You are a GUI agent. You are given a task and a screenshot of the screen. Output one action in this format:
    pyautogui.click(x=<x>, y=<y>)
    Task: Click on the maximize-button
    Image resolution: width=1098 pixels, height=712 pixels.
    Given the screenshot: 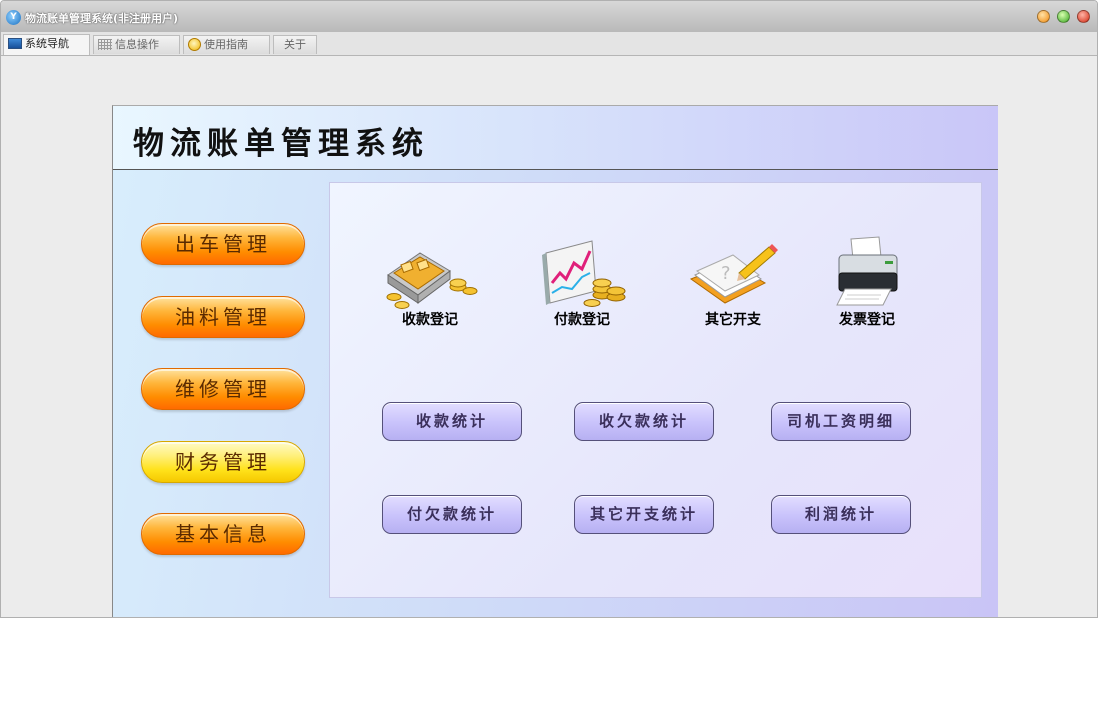 What is the action you would take?
    pyautogui.click(x=1063, y=16)
    